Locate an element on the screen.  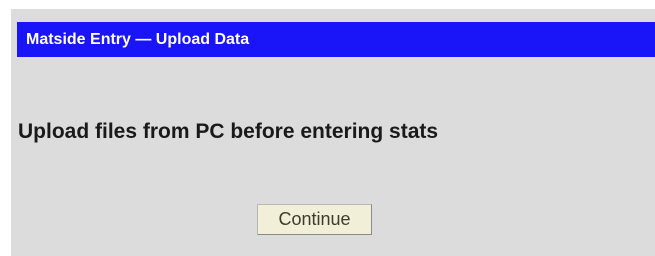
panel-title-bar: Matside Entry — Upload Data is located at coordinates (336, 39).